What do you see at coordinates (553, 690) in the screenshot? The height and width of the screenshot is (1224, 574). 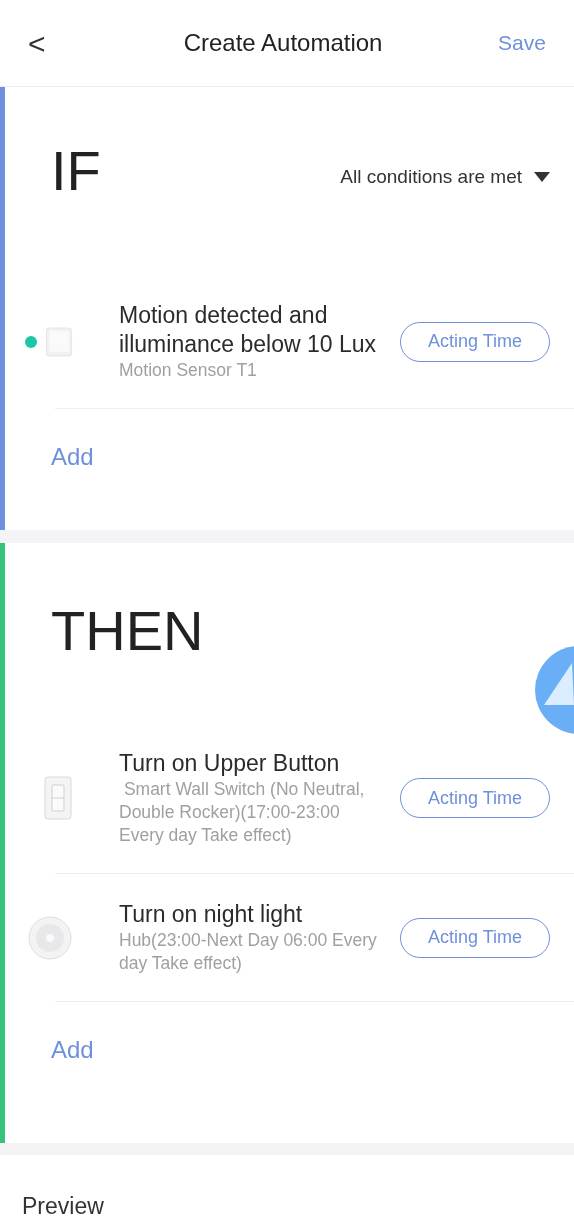 I see `assistant-bubble-icon` at bounding box center [553, 690].